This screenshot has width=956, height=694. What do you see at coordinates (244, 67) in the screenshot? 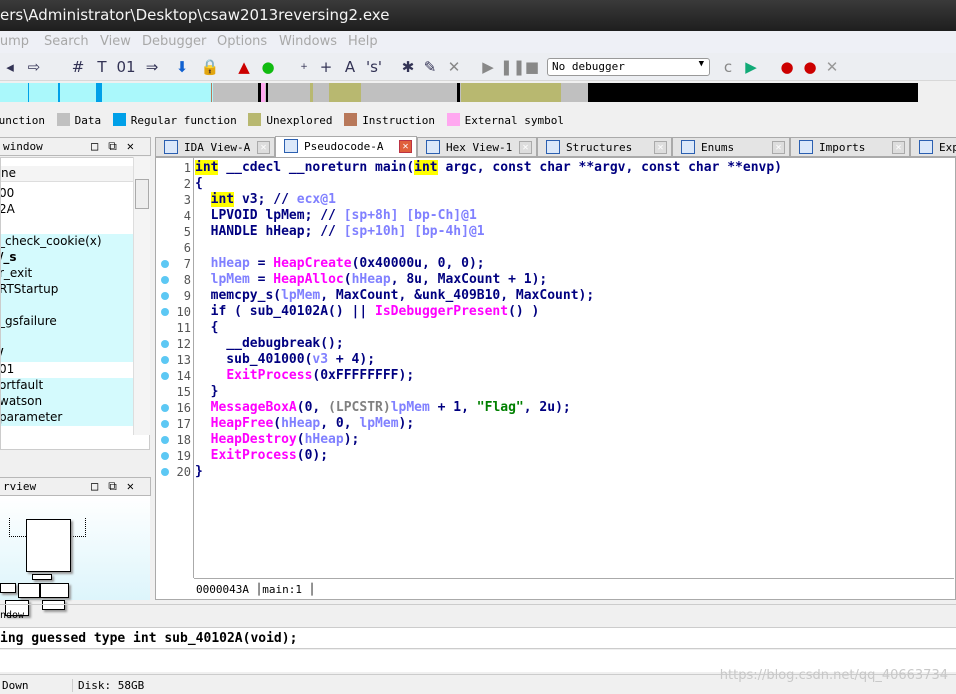
I see `warning-icon: ▲` at bounding box center [244, 67].